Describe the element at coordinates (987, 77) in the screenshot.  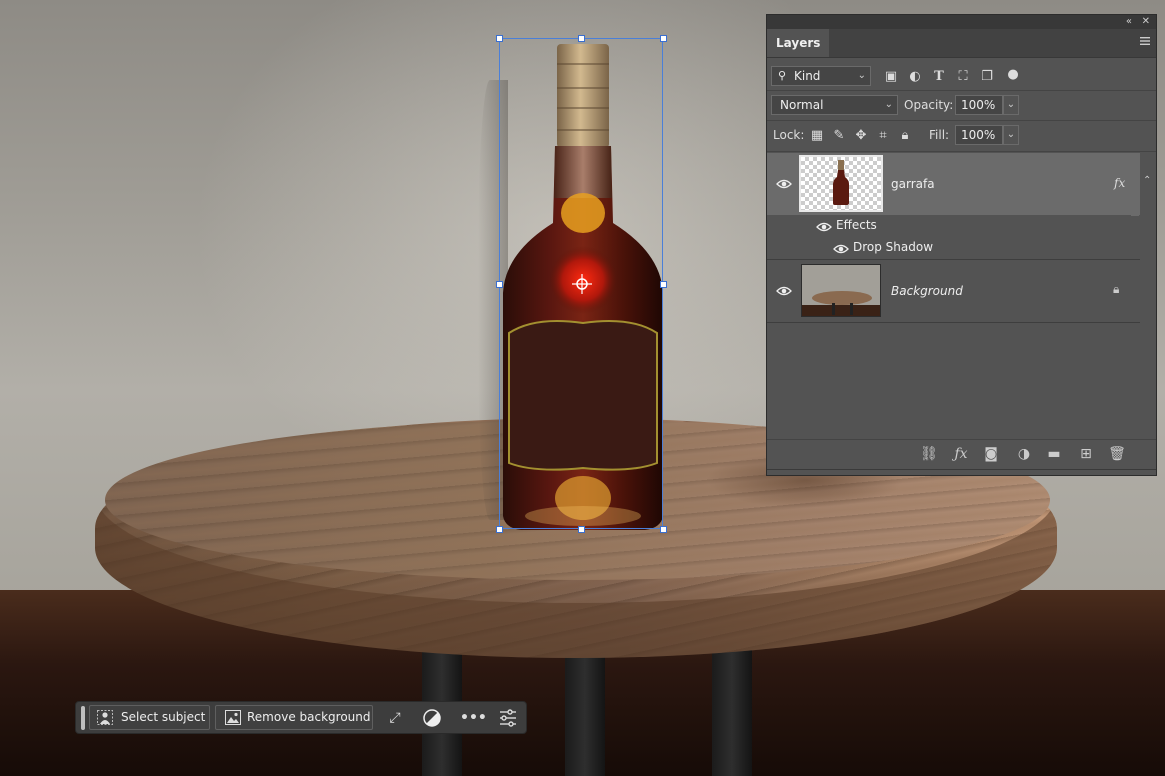
I see `smart-object-filter-icon: ❐` at that location.